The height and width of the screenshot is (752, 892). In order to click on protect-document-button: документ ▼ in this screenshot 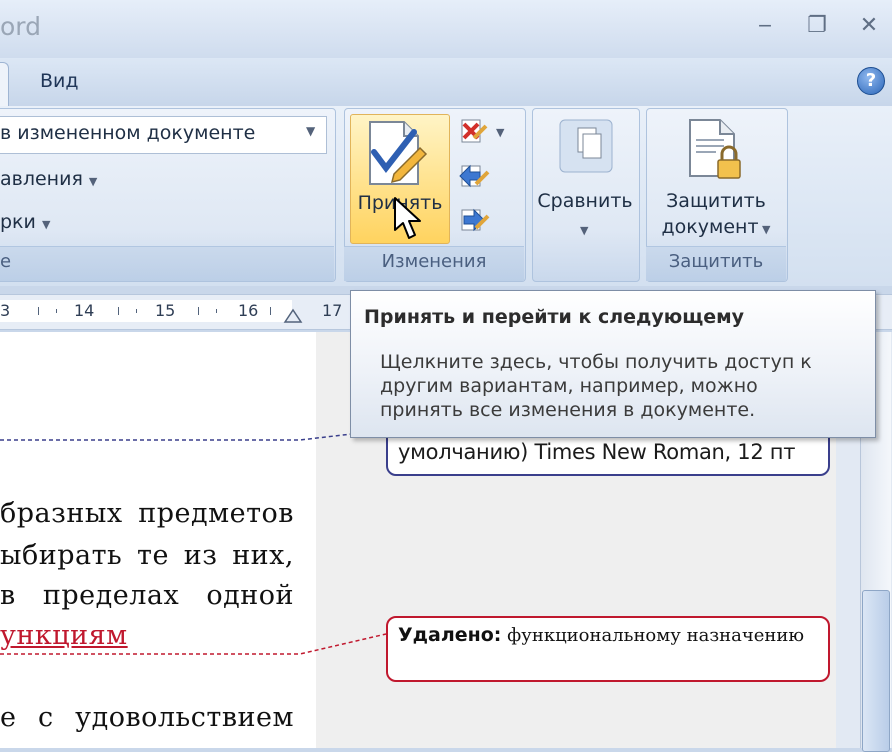, I will do `click(716, 227)`.